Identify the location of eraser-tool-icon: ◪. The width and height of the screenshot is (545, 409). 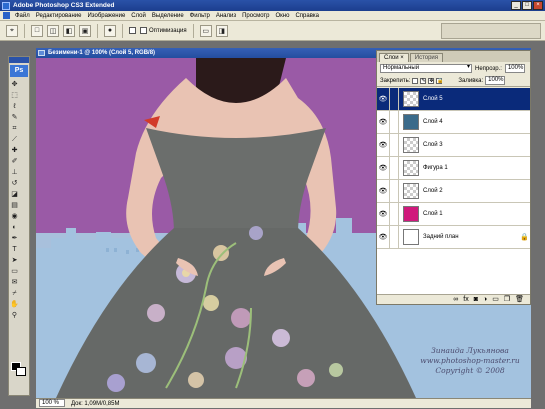
(14, 194).